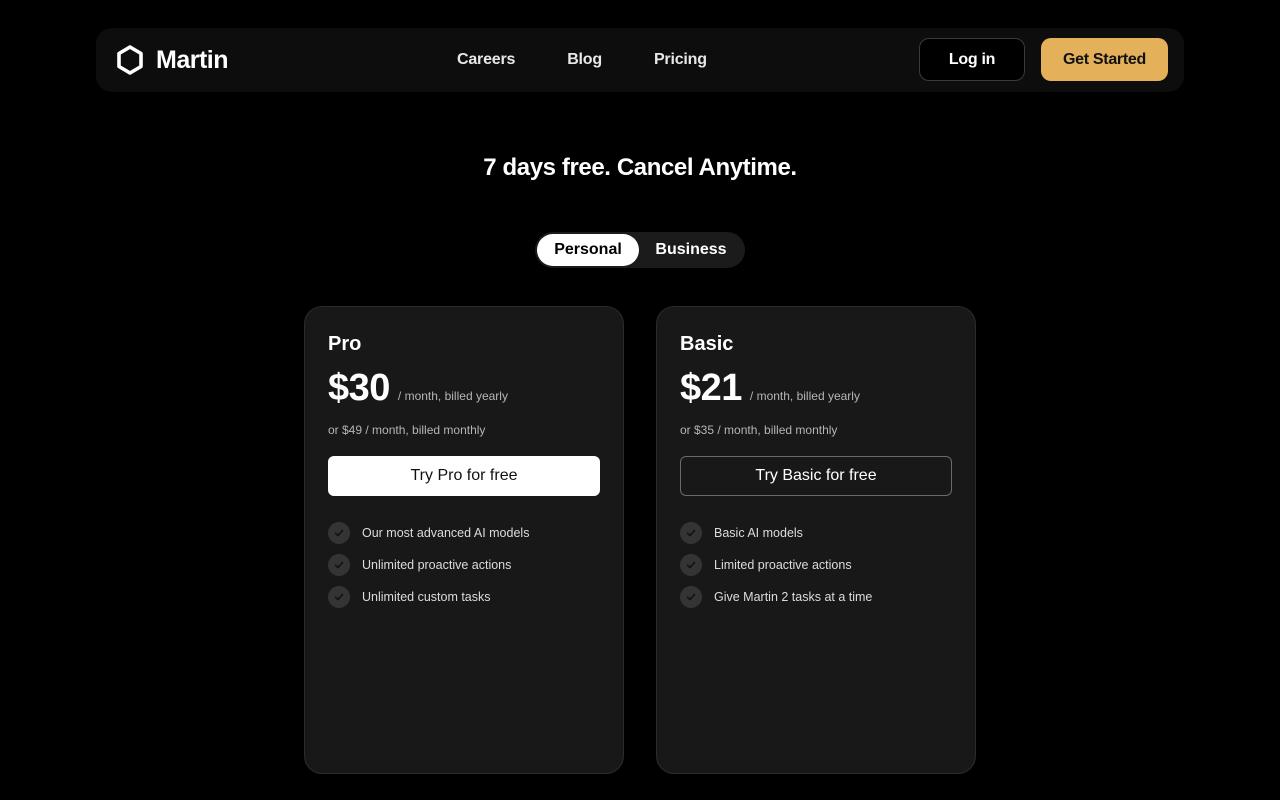  Describe the element at coordinates (711, 388) in the screenshot. I see `plan-price: $21` at that location.